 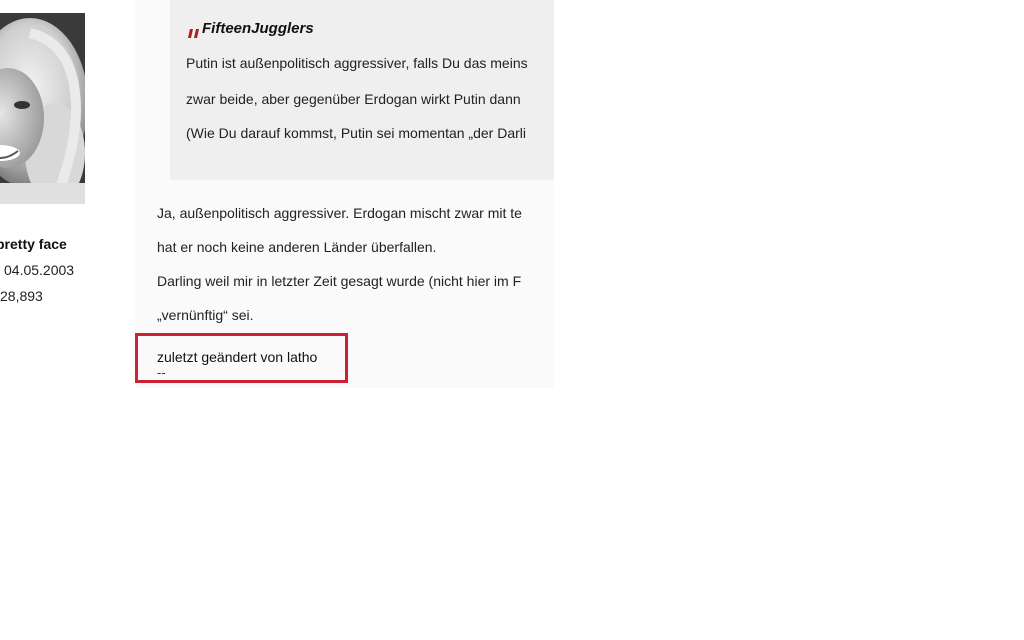 I want to click on user-avatar, so click(x=42, y=108).